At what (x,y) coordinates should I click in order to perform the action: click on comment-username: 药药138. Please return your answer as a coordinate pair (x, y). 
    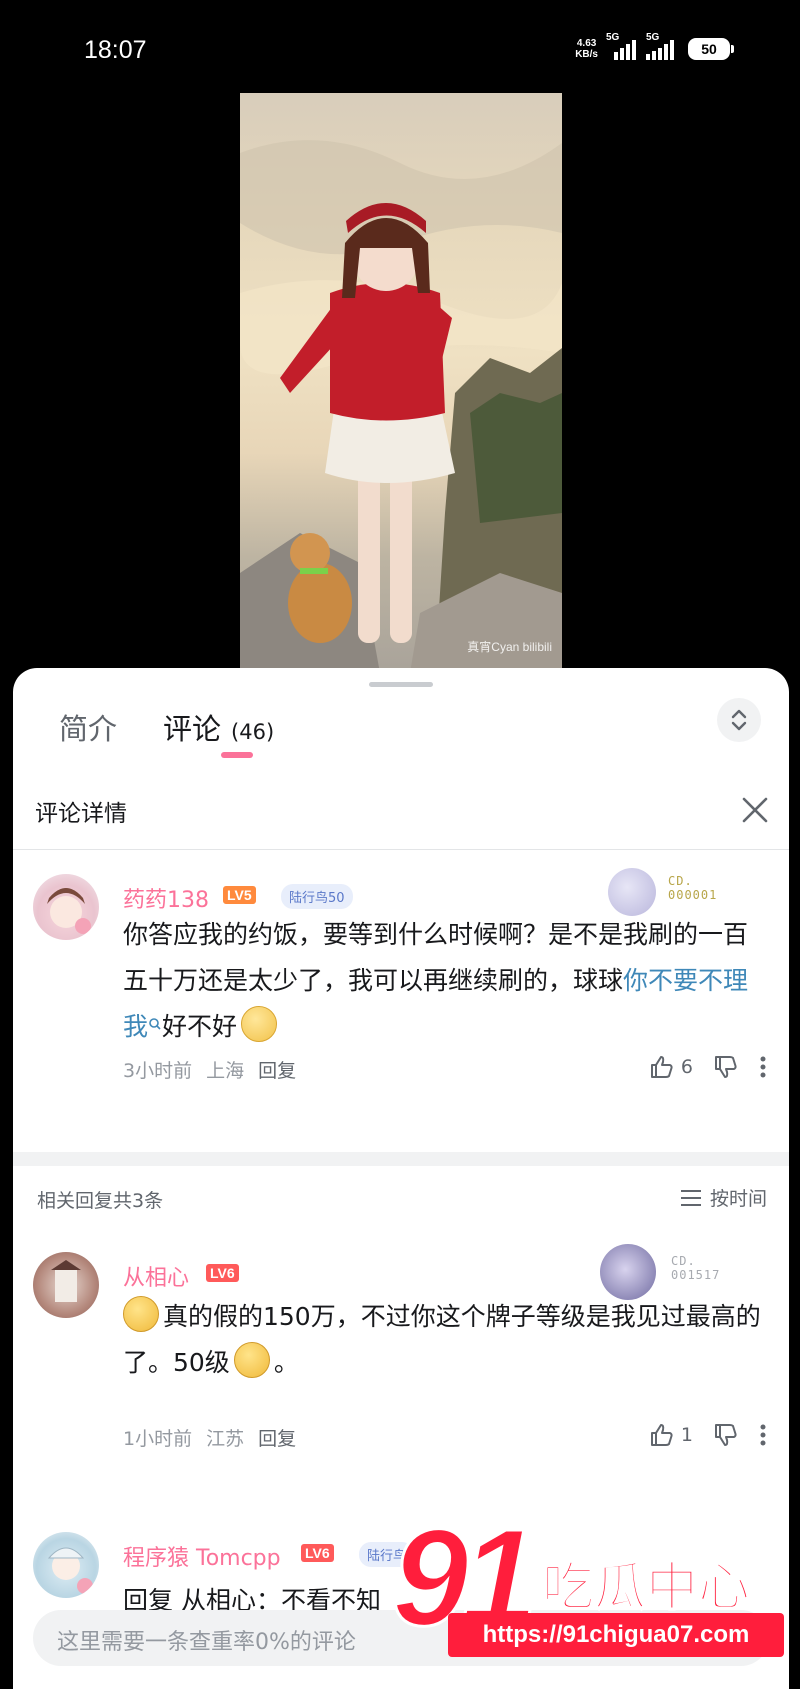
    Looking at the image, I should click on (166, 898).